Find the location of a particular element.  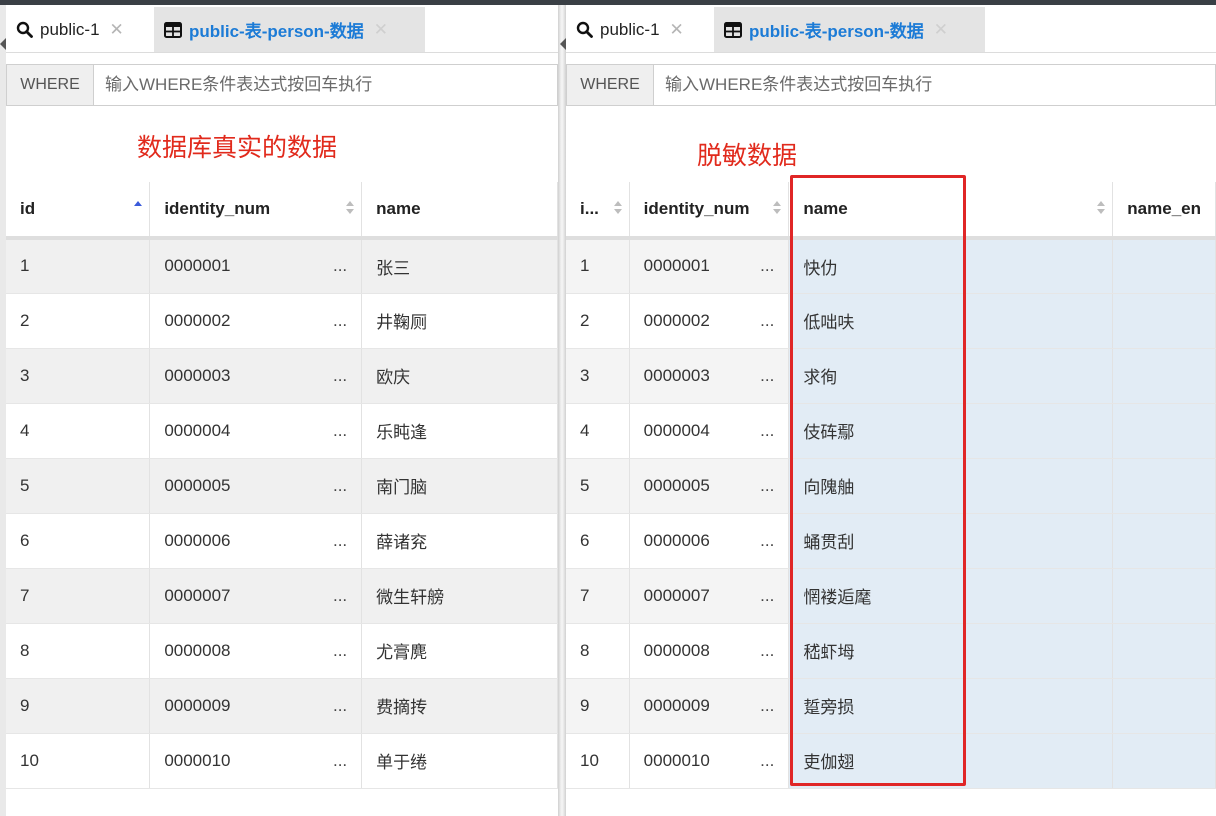

table-row: 5 0000005... 南门脑 is located at coordinates (282, 486).